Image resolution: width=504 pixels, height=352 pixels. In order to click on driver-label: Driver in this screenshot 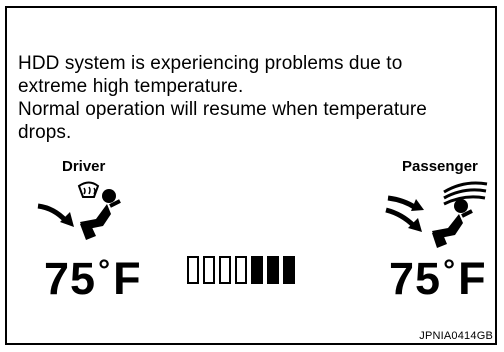, I will do `click(84, 166)`.